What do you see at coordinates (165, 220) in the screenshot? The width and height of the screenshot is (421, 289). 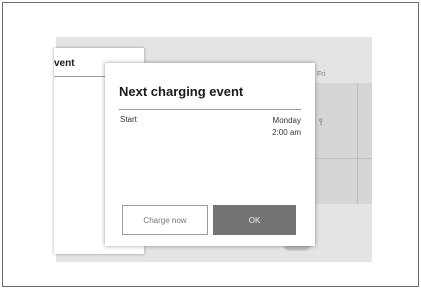 I see `charge-now-button: Charge now` at bounding box center [165, 220].